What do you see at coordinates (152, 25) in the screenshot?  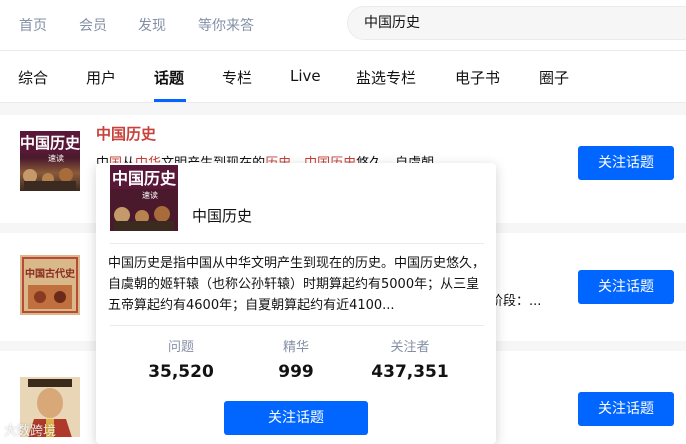 I see `nav-discover: 发现` at bounding box center [152, 25].